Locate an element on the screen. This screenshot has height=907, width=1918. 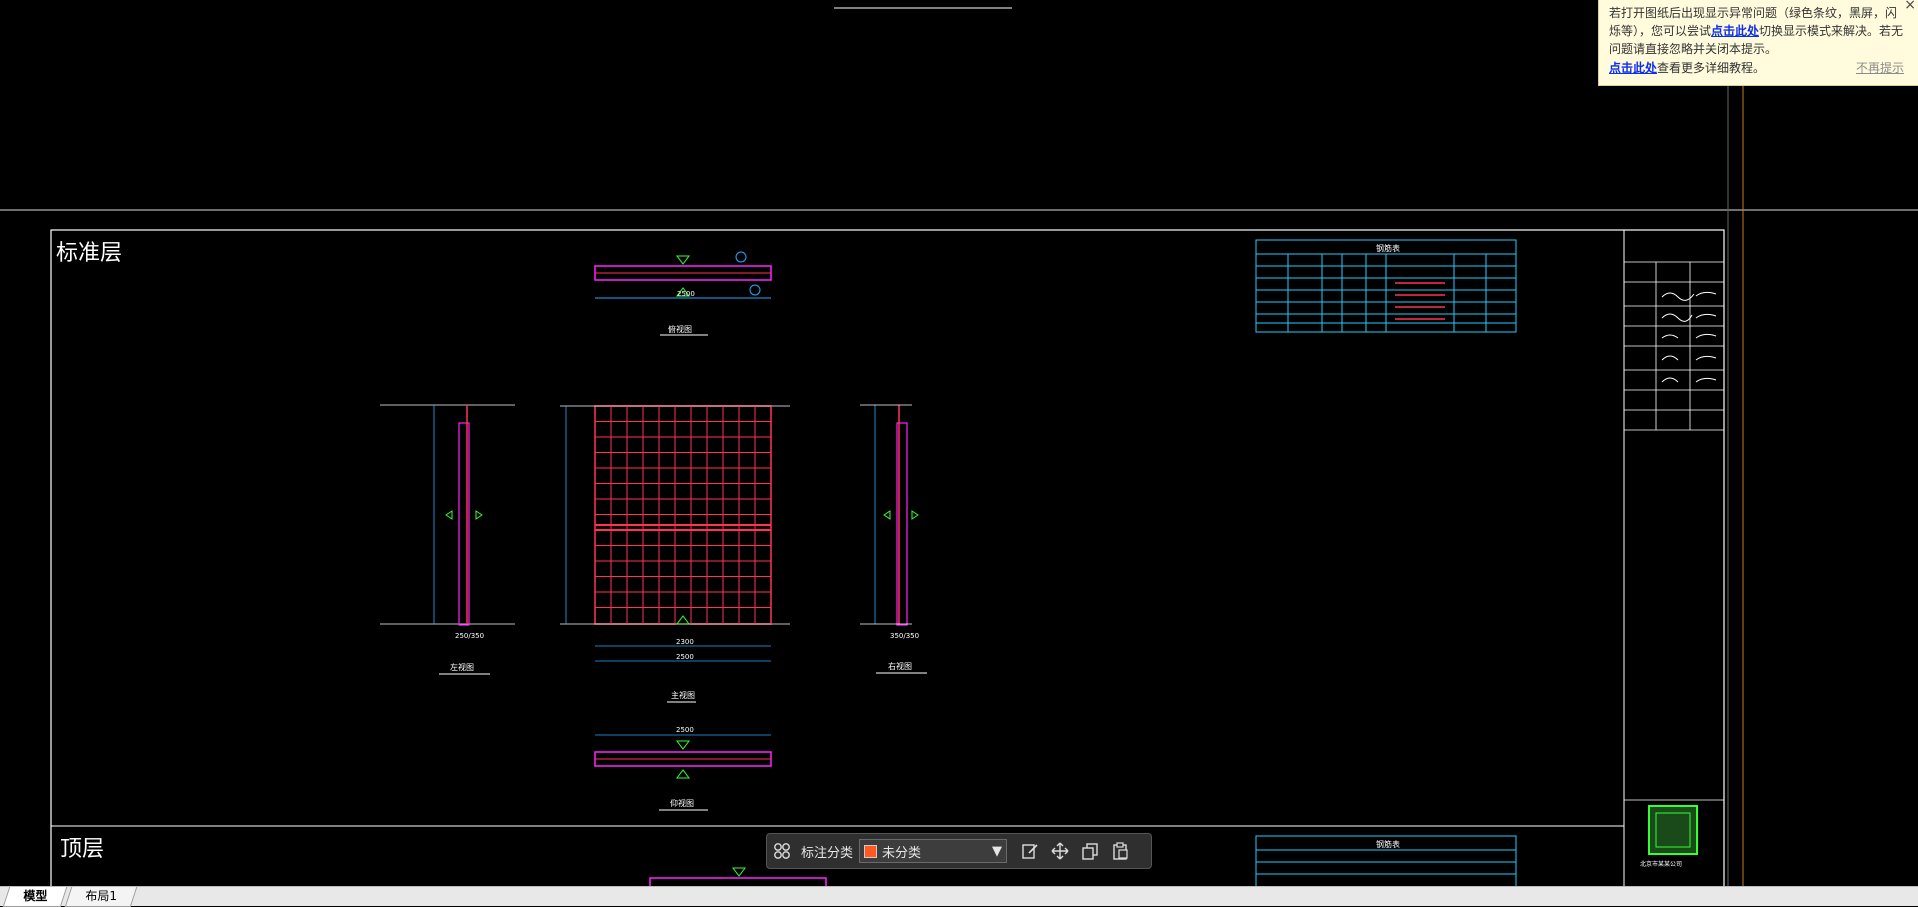
edit-icon is located at coordinates (1030, 851).